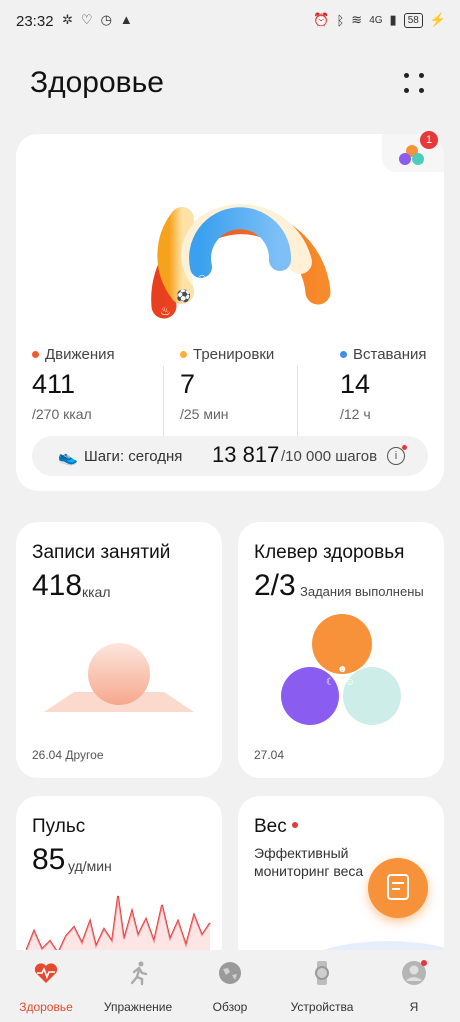 The image size is (460, 1022). What do you see at coordinates (355, 414) in the screenshot?
I see `stand-goal: /12 ч` at bounding box center [355, 414].